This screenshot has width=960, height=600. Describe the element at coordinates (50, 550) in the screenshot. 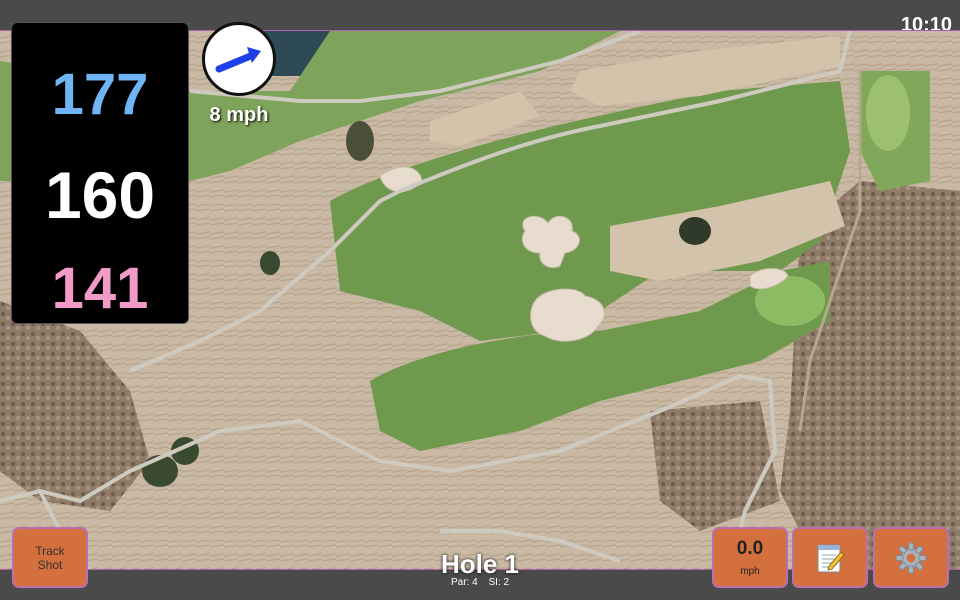

I see `track-shot-label-line1: Track` at that location.